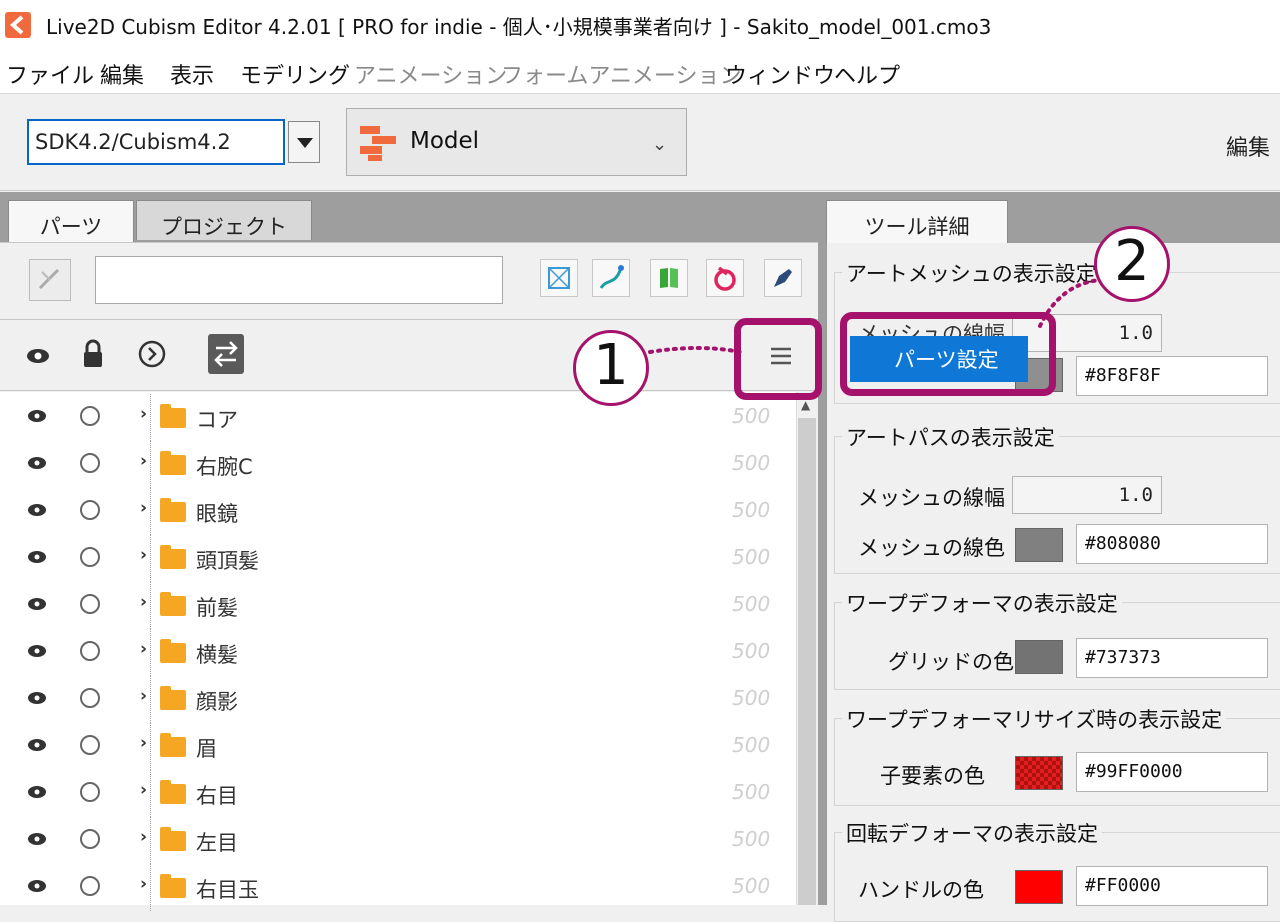  I want to click on highlight-menu-button, so click(778, 359).